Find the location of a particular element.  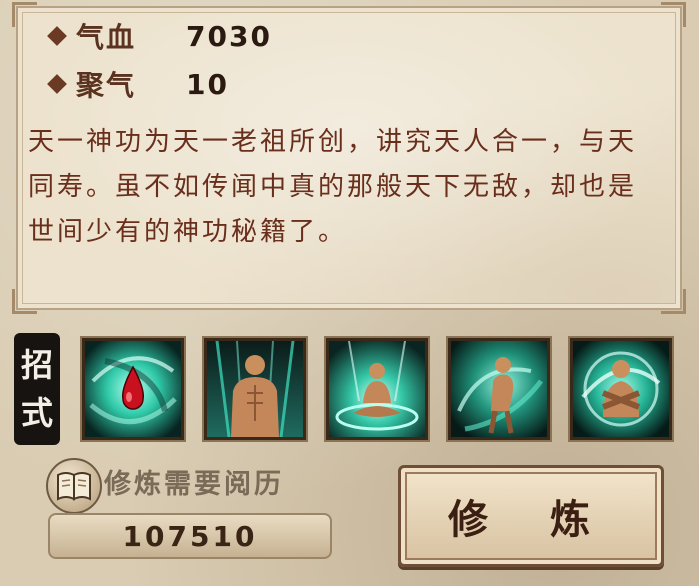

meditation-aura-icon is located at coordinates (377, 389).